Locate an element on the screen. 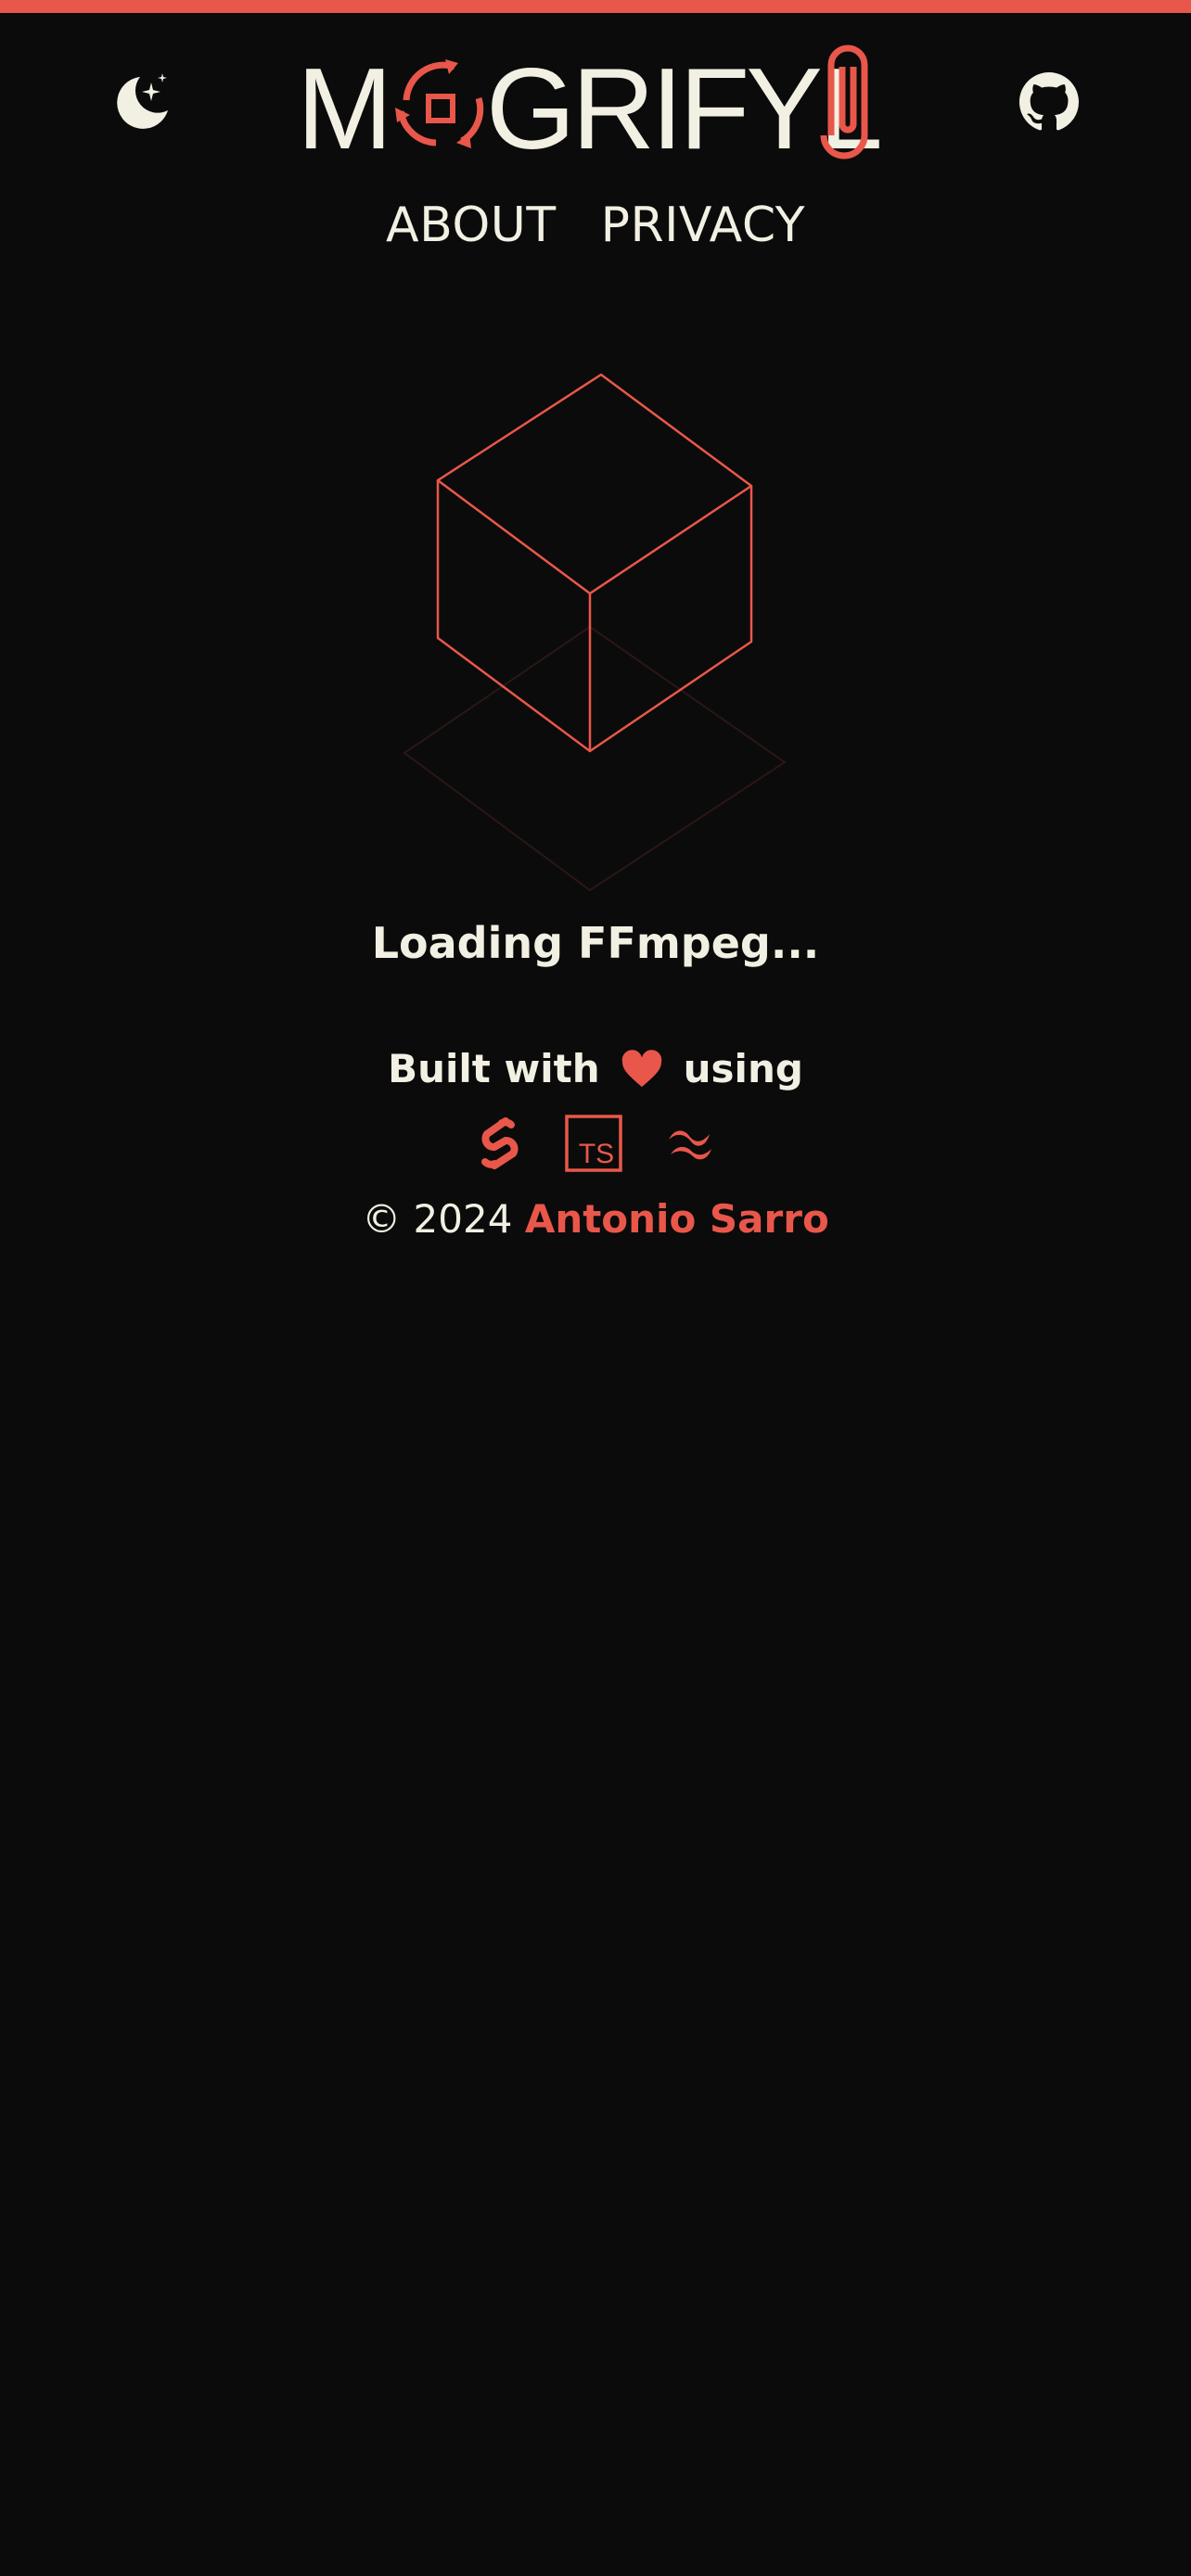  github-icon is located at coordinates (1049, 102).